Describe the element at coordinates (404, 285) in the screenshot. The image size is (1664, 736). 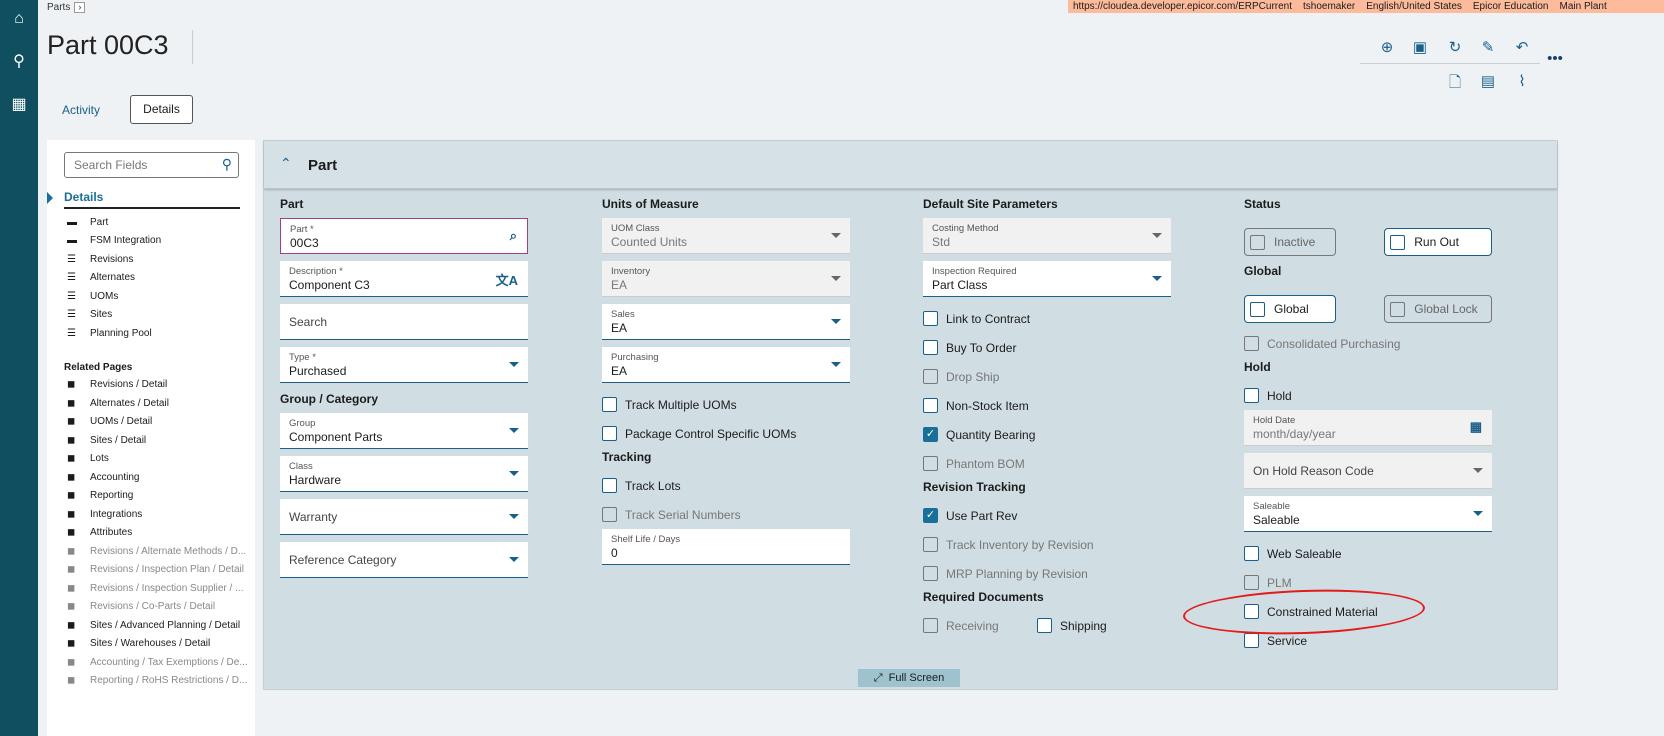
I see `field-value: Component C3` at that location.